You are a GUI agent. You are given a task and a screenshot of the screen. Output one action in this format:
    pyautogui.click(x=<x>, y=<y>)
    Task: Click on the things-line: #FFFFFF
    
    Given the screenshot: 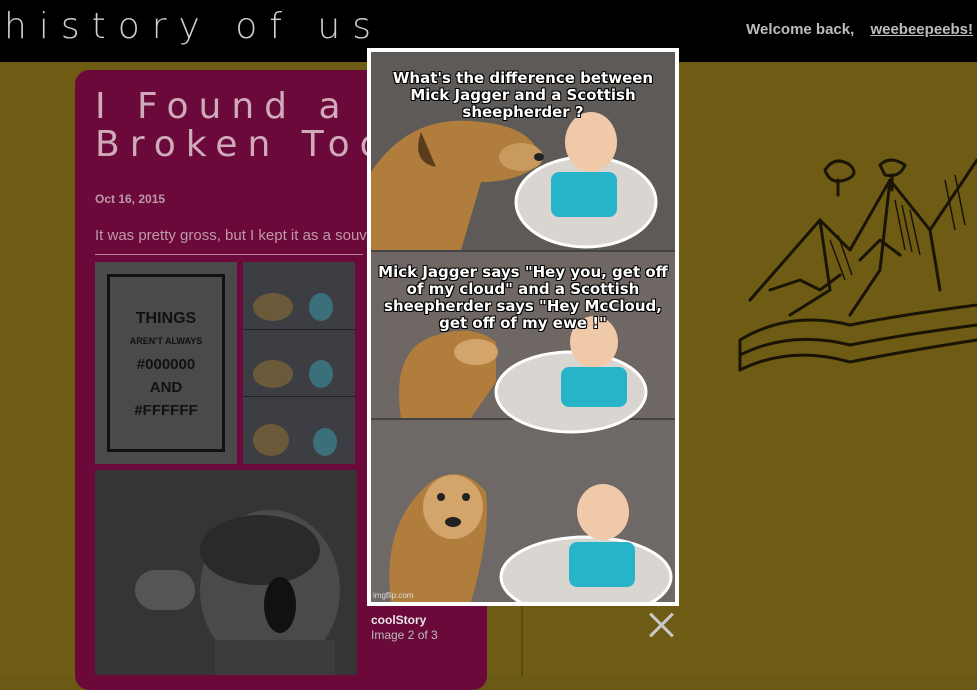 What is the action you would take?
    pyautogui.click(x=166, y=410)
    